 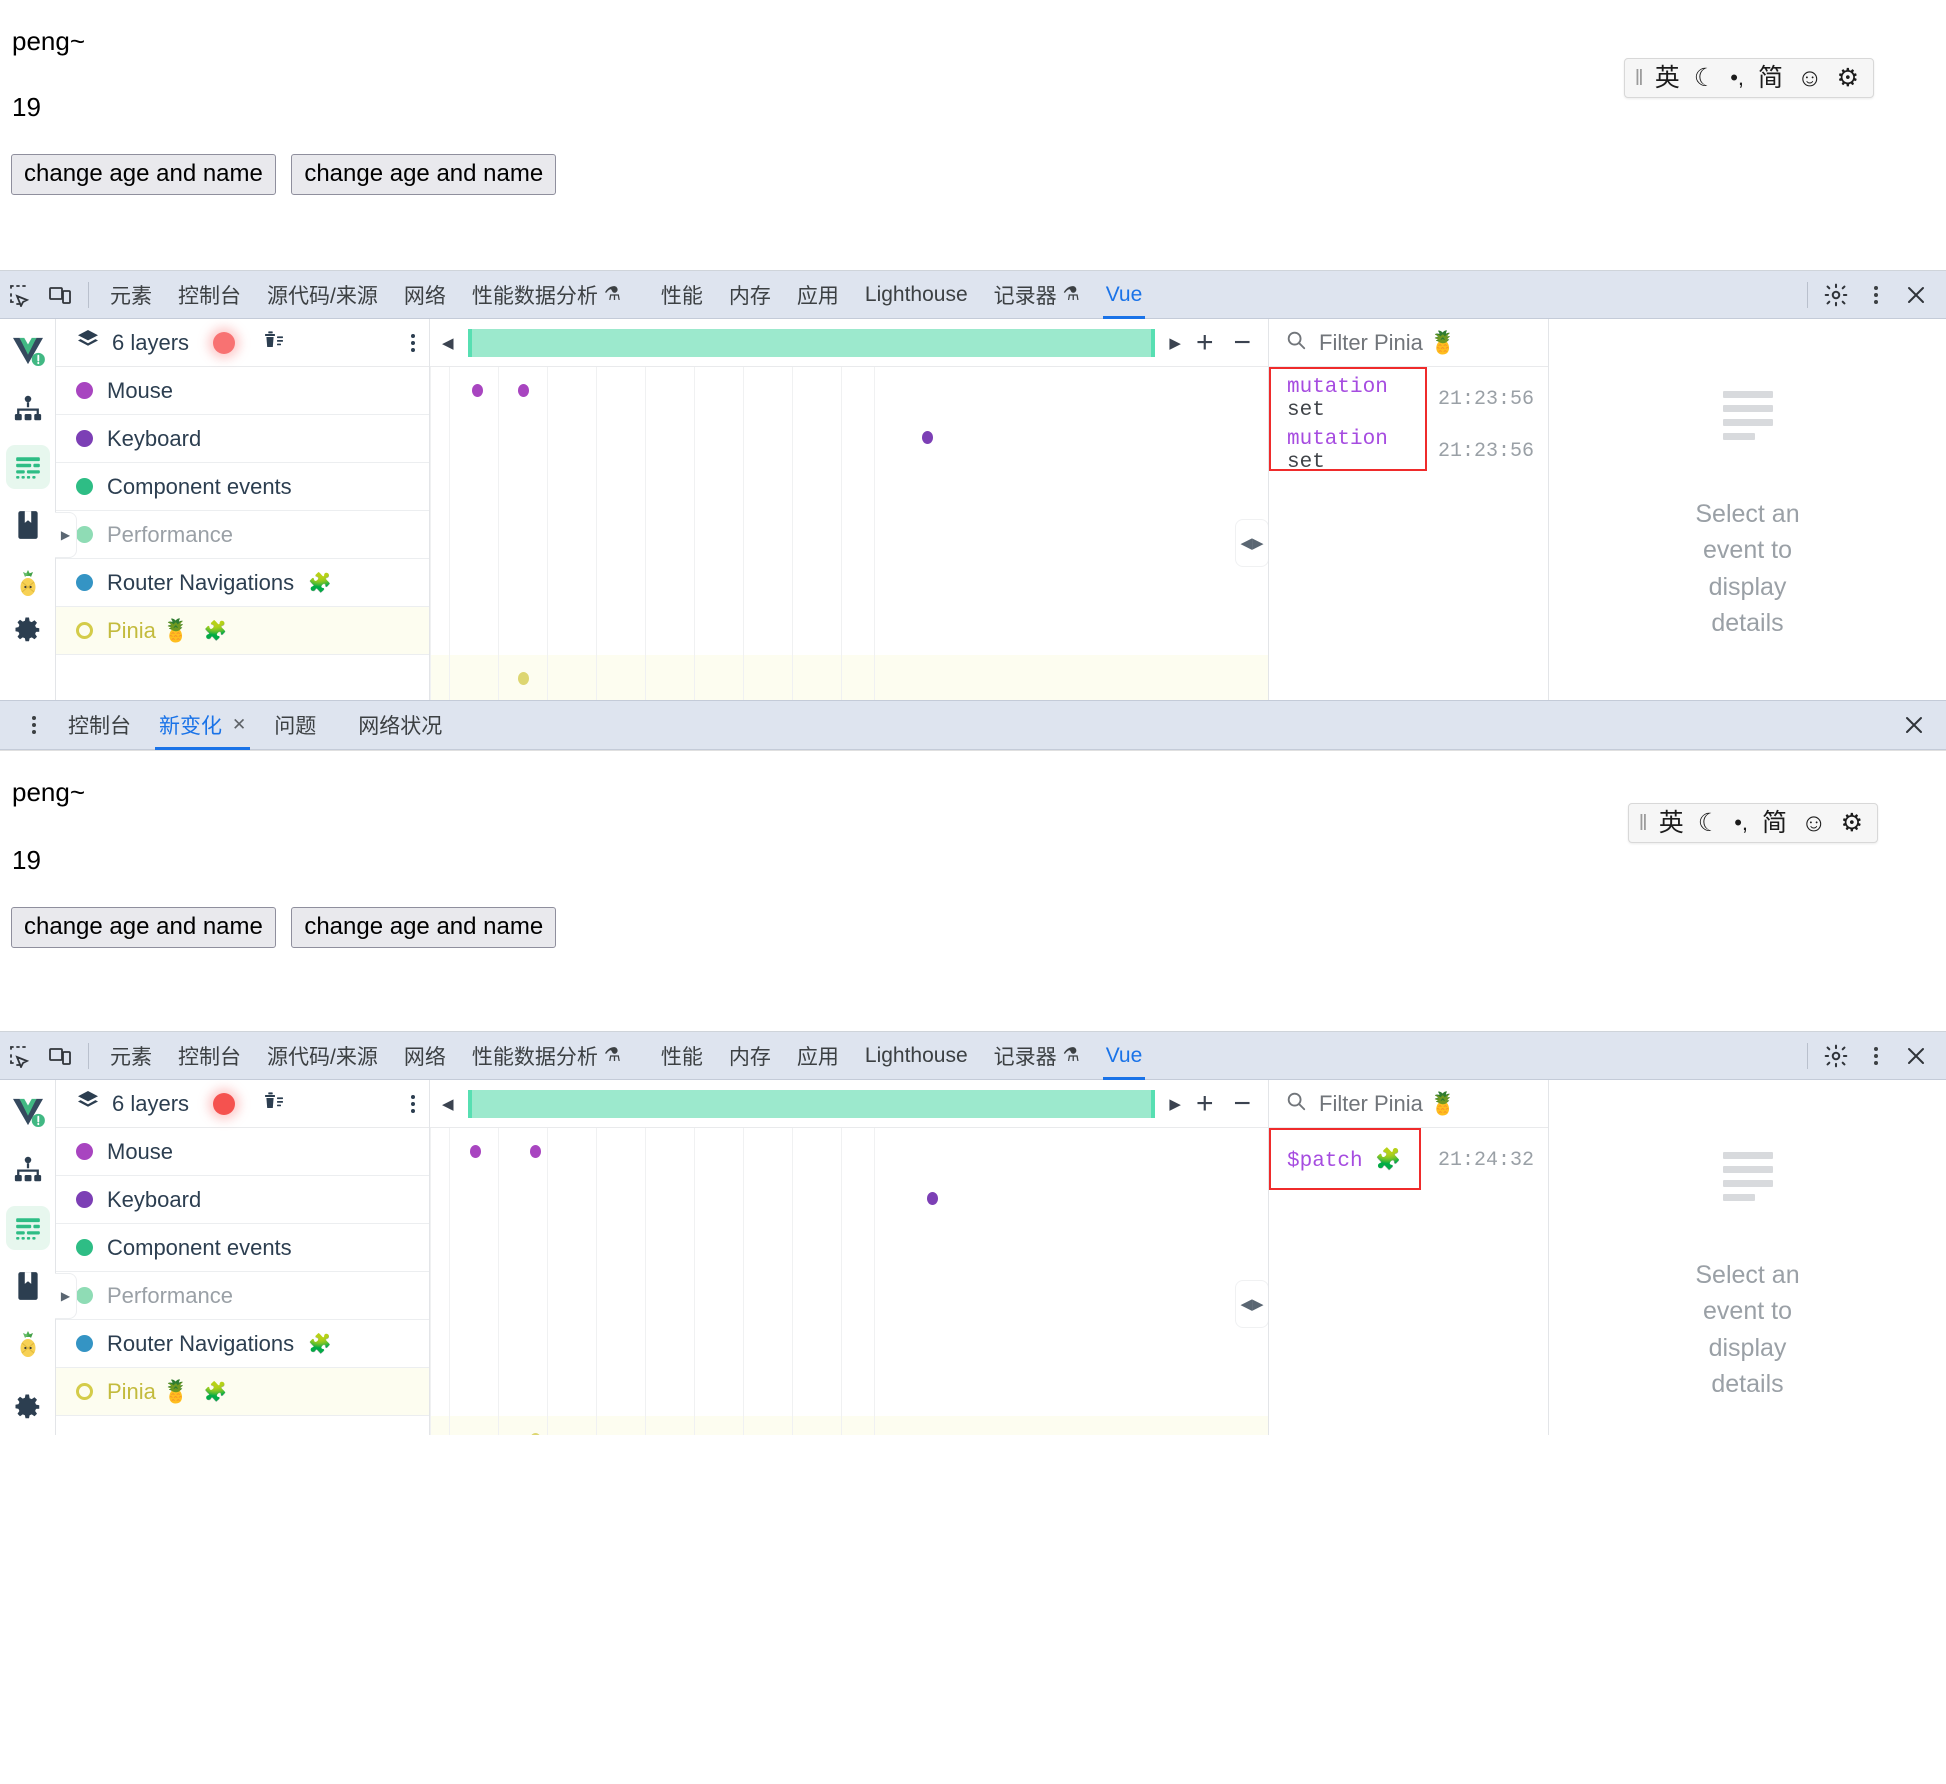 I want to click on ime-floating-toolbar-top: ‖ 英 ☾ •, 简 ☺ ⚙, so click(x=1748, y=78).